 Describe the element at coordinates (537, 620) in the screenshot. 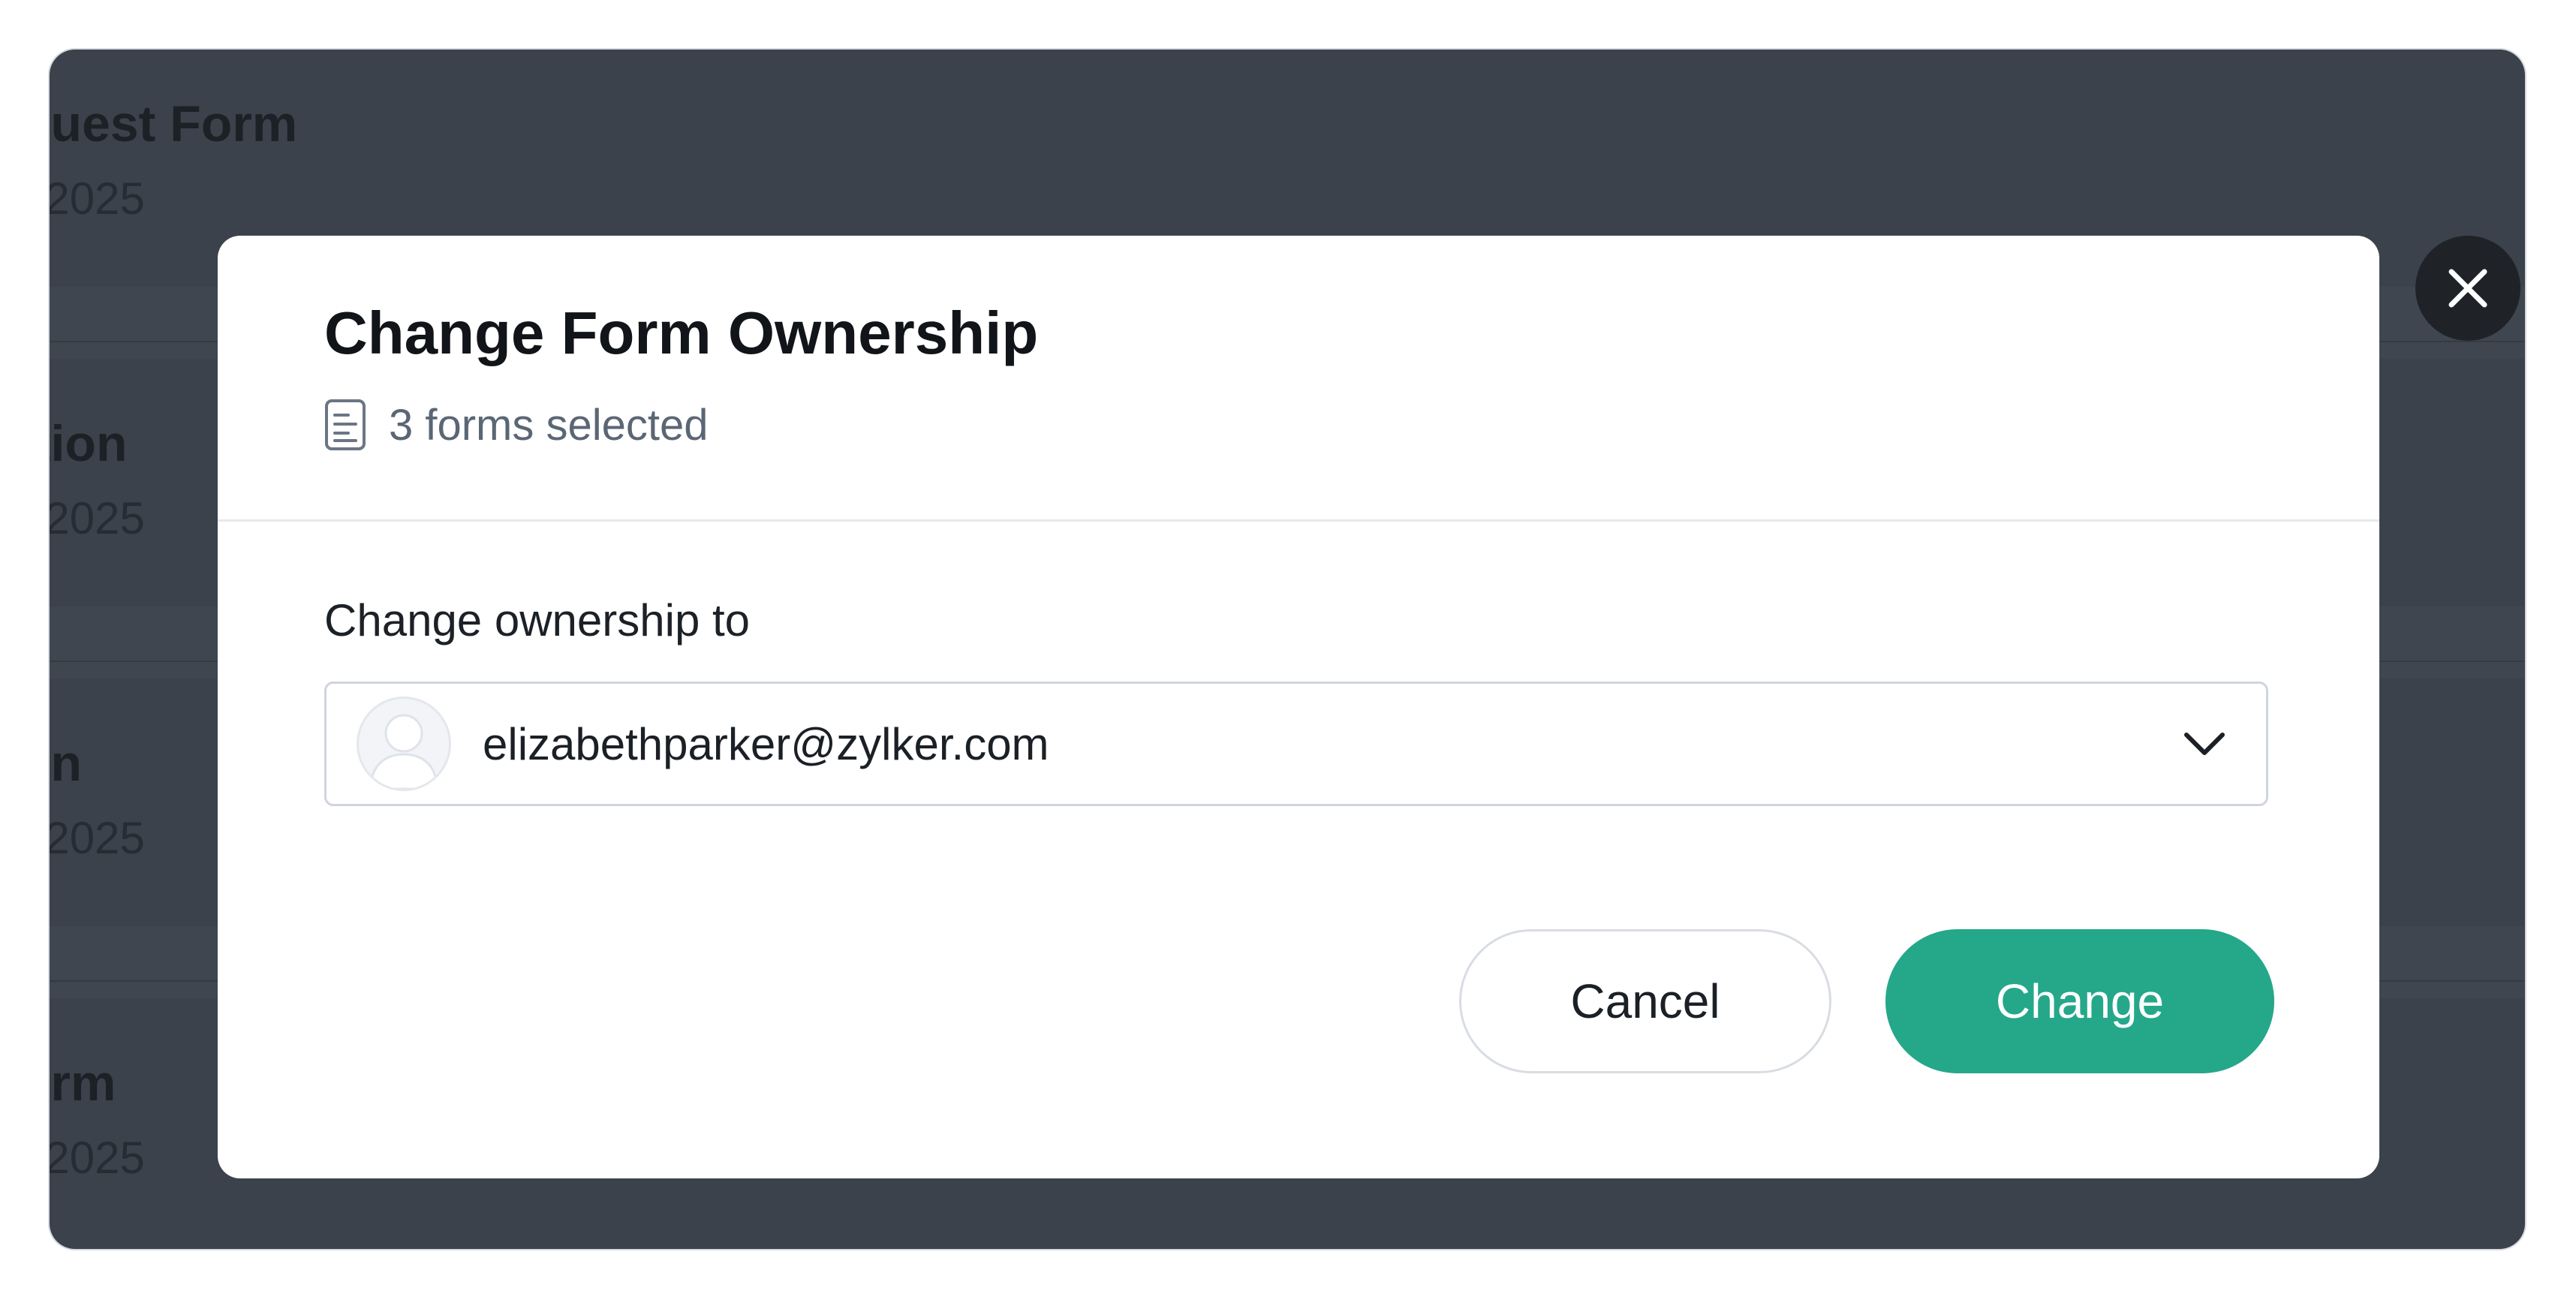

I see `ownership-field-label: Change ownership to` at that location.